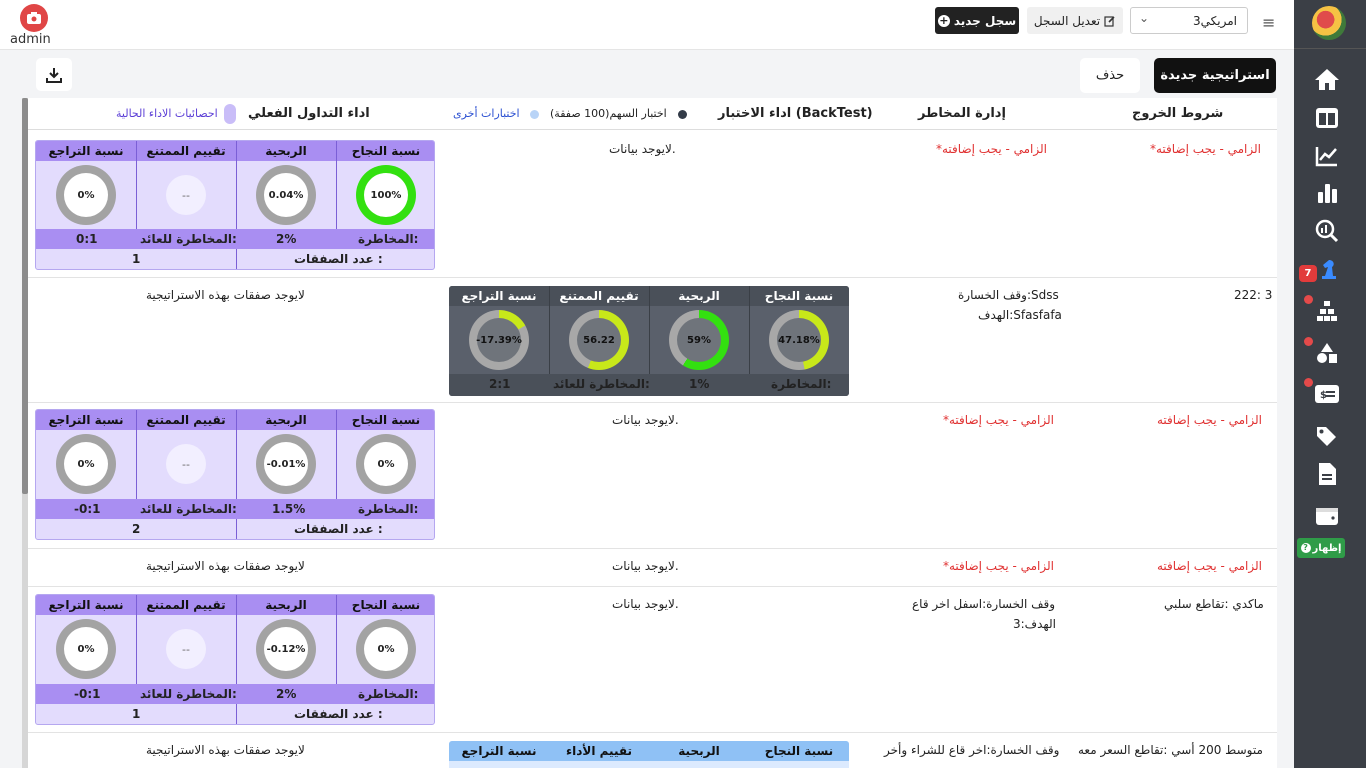 The width and height of the screenshot is (1366, 768). I want to click on profit-value: -0.12%, so click(286, 649).